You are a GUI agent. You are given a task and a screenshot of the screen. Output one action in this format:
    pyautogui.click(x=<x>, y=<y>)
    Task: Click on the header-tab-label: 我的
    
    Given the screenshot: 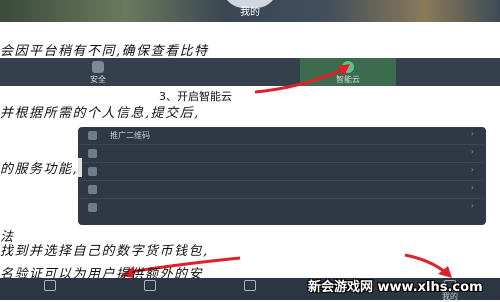 What is the action you would take?
    pyautogui.click(x=250, y=10)
    